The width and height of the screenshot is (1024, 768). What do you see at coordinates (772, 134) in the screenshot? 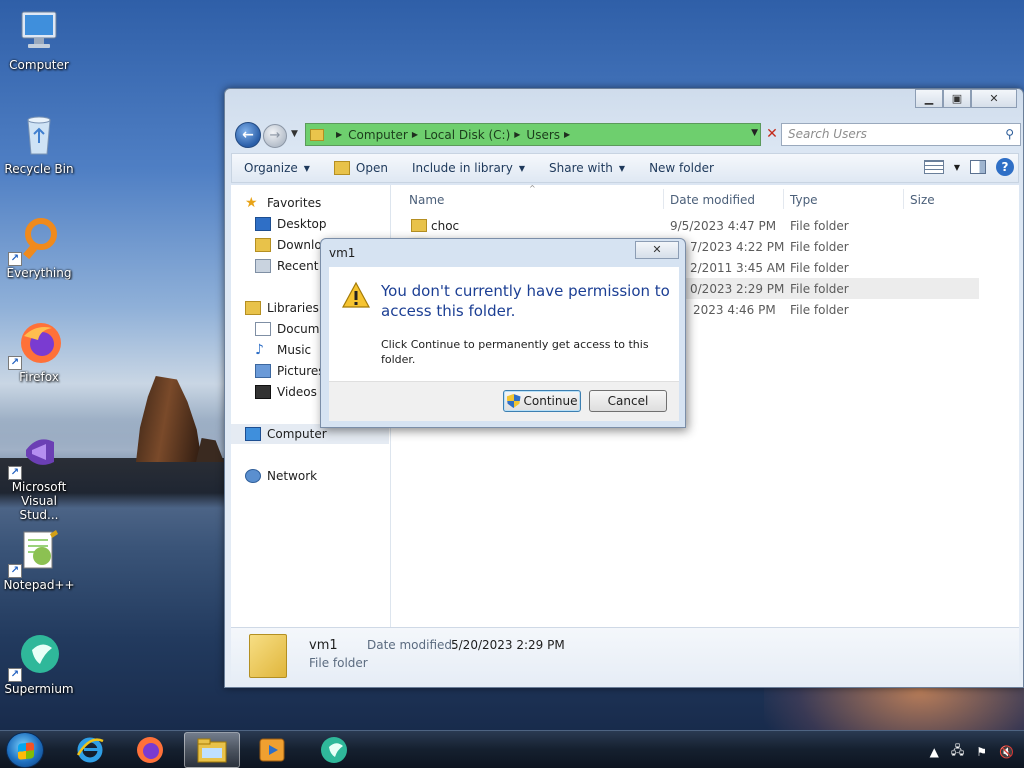
I see `stop-icon: ✕` at bounding box center [772, 134].